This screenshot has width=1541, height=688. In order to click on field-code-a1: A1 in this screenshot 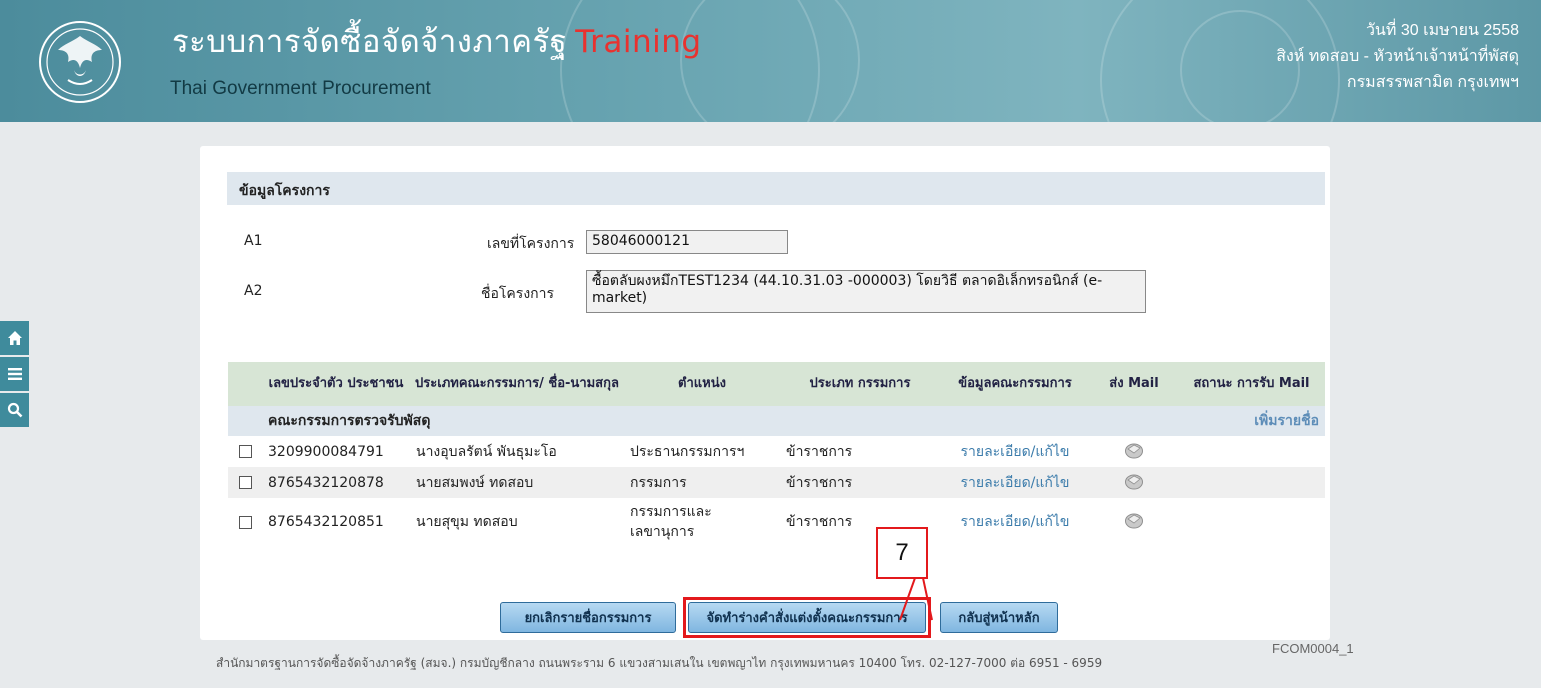, I will do `click(253, 241)`.